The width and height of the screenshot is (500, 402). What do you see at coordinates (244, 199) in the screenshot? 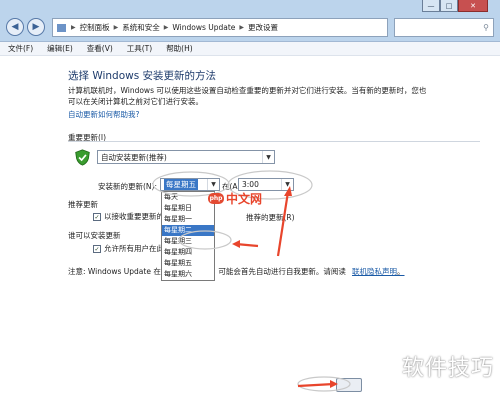
I see `php-watermark-text: 中文网` at bounding box center [244, 199].